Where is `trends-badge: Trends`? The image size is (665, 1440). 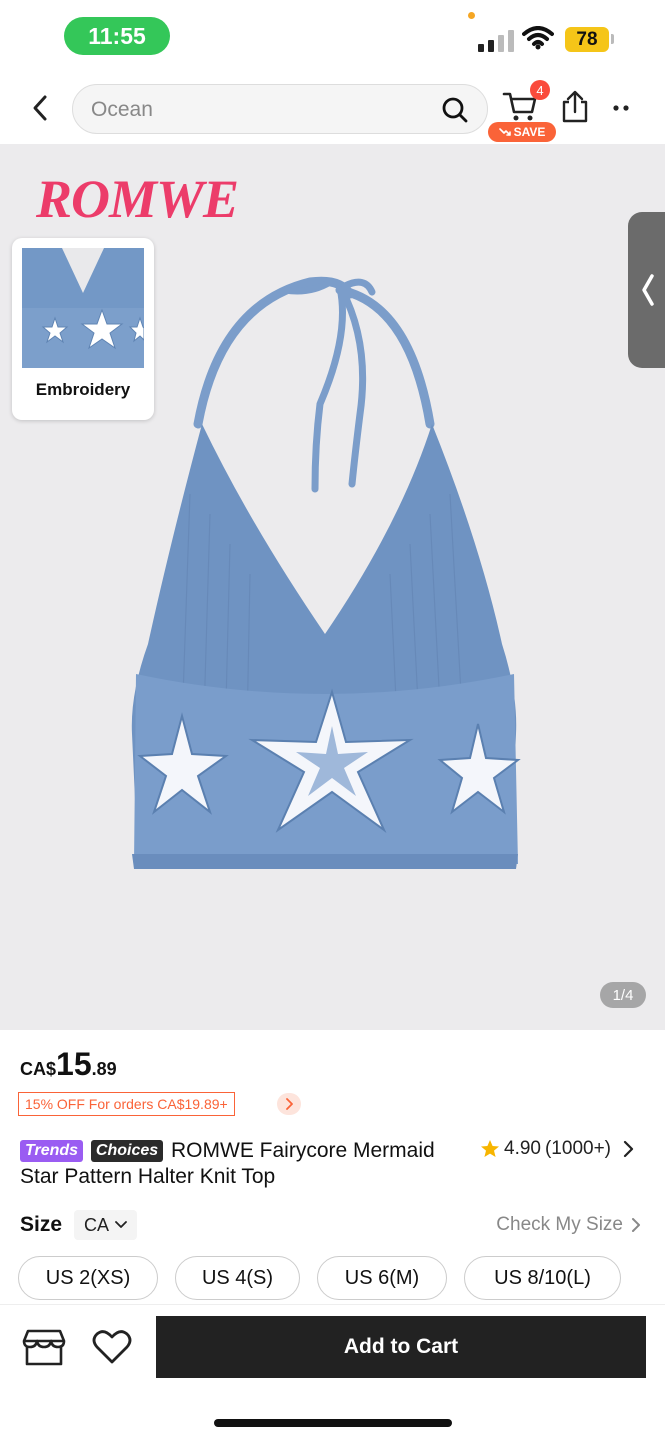 trends-badge: Trends is located at coordinates (52, 1151).